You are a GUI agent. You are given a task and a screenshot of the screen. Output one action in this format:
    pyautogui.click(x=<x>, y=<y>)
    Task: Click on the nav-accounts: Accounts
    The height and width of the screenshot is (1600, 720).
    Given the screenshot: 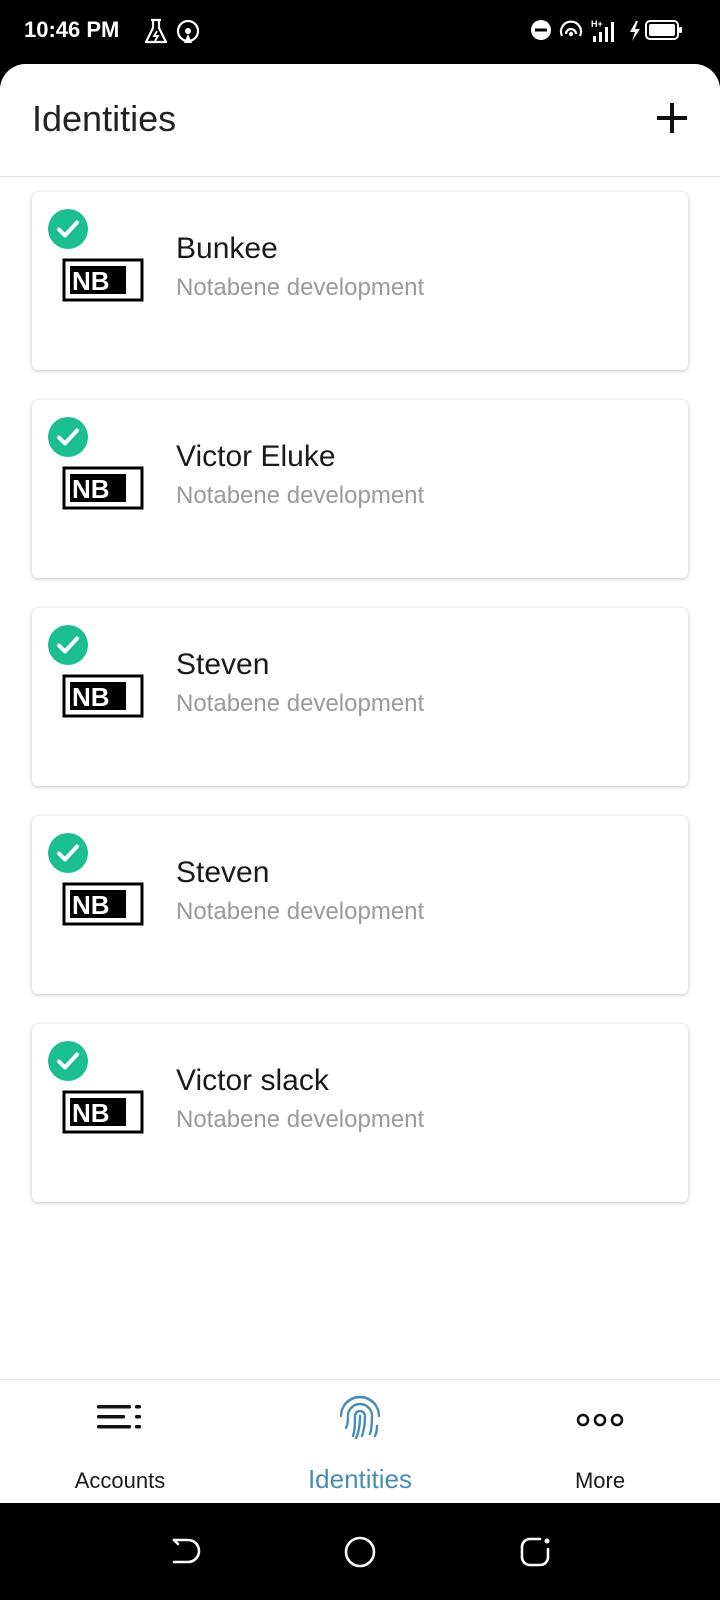 What is the action you would take?
    pyautogui.click(x=120, y=1442)
    